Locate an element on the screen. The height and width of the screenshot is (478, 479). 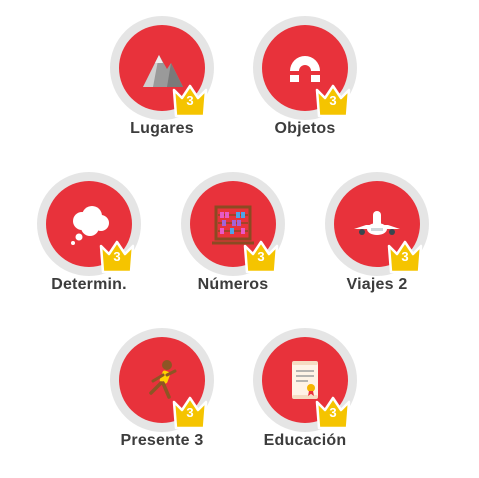
skill-label: Viajes 2 is located at coordinates (377, 284).